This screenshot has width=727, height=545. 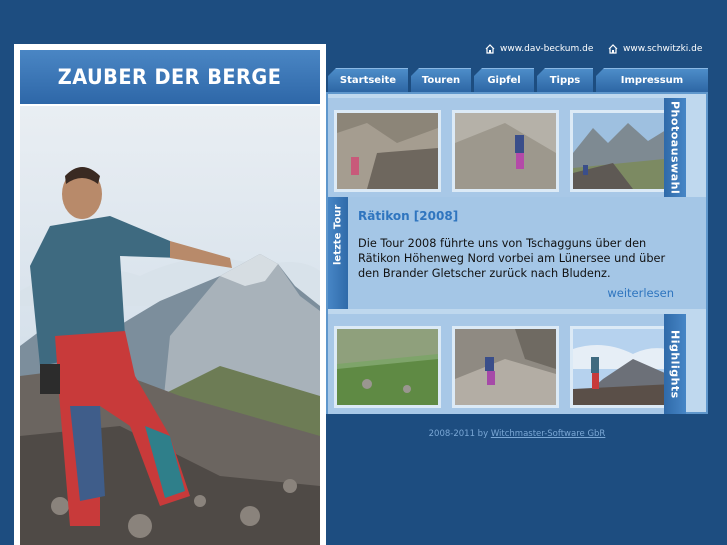 I want to click on highlights-row: Highlights, so click(x=507, y=364).